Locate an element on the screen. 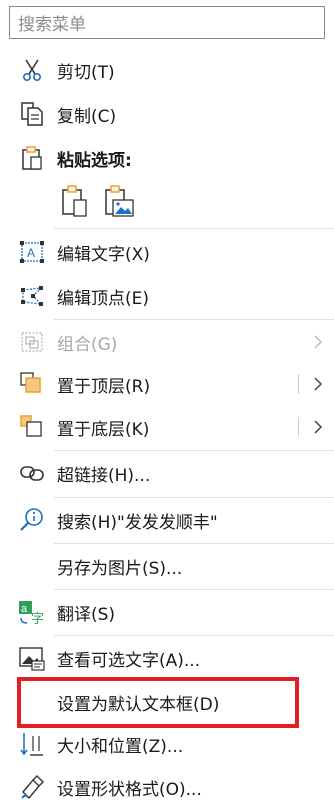 This screenshot has height=809, width=334. paste-options-row is located at coordinates (97, 202).